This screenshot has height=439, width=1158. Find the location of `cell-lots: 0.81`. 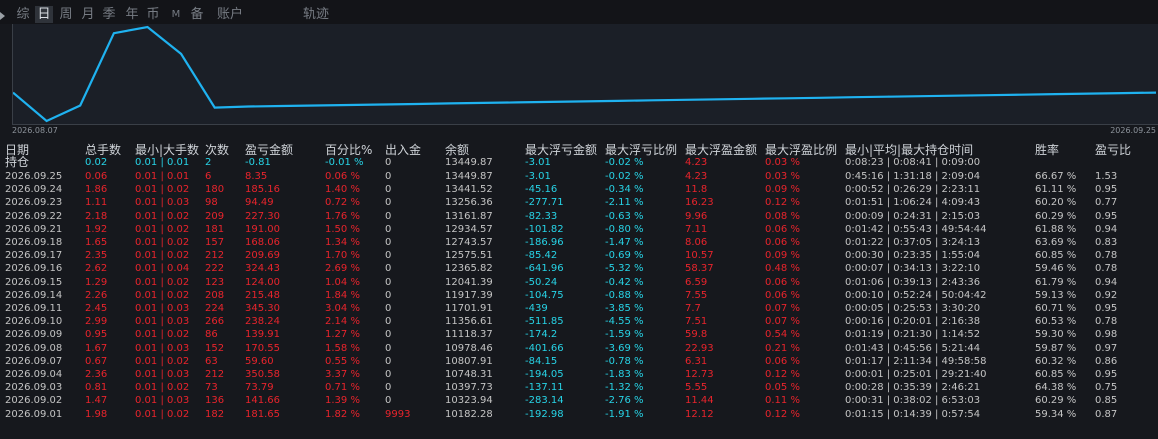

cell-lots: 0.81 is located at coordinates (96, 388).